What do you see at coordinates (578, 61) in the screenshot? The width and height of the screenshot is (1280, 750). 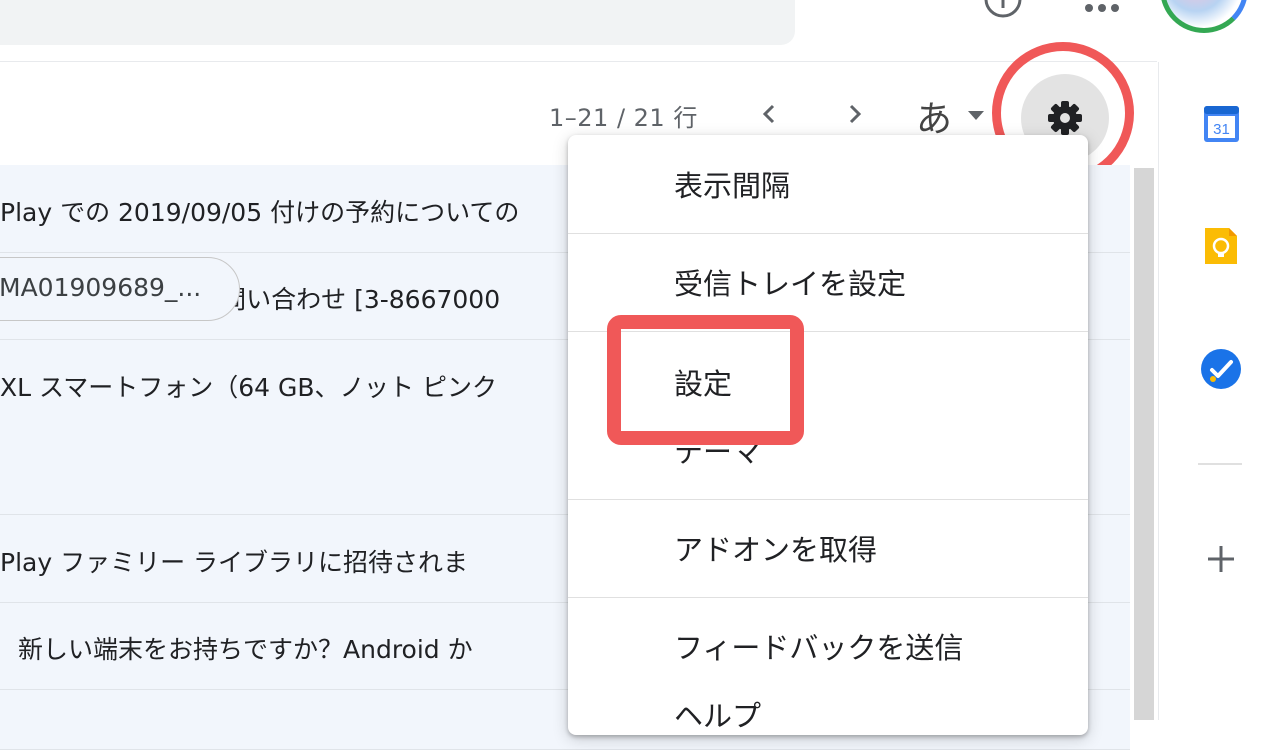 I see `topbar-divider` at bounding box center [578, 61].